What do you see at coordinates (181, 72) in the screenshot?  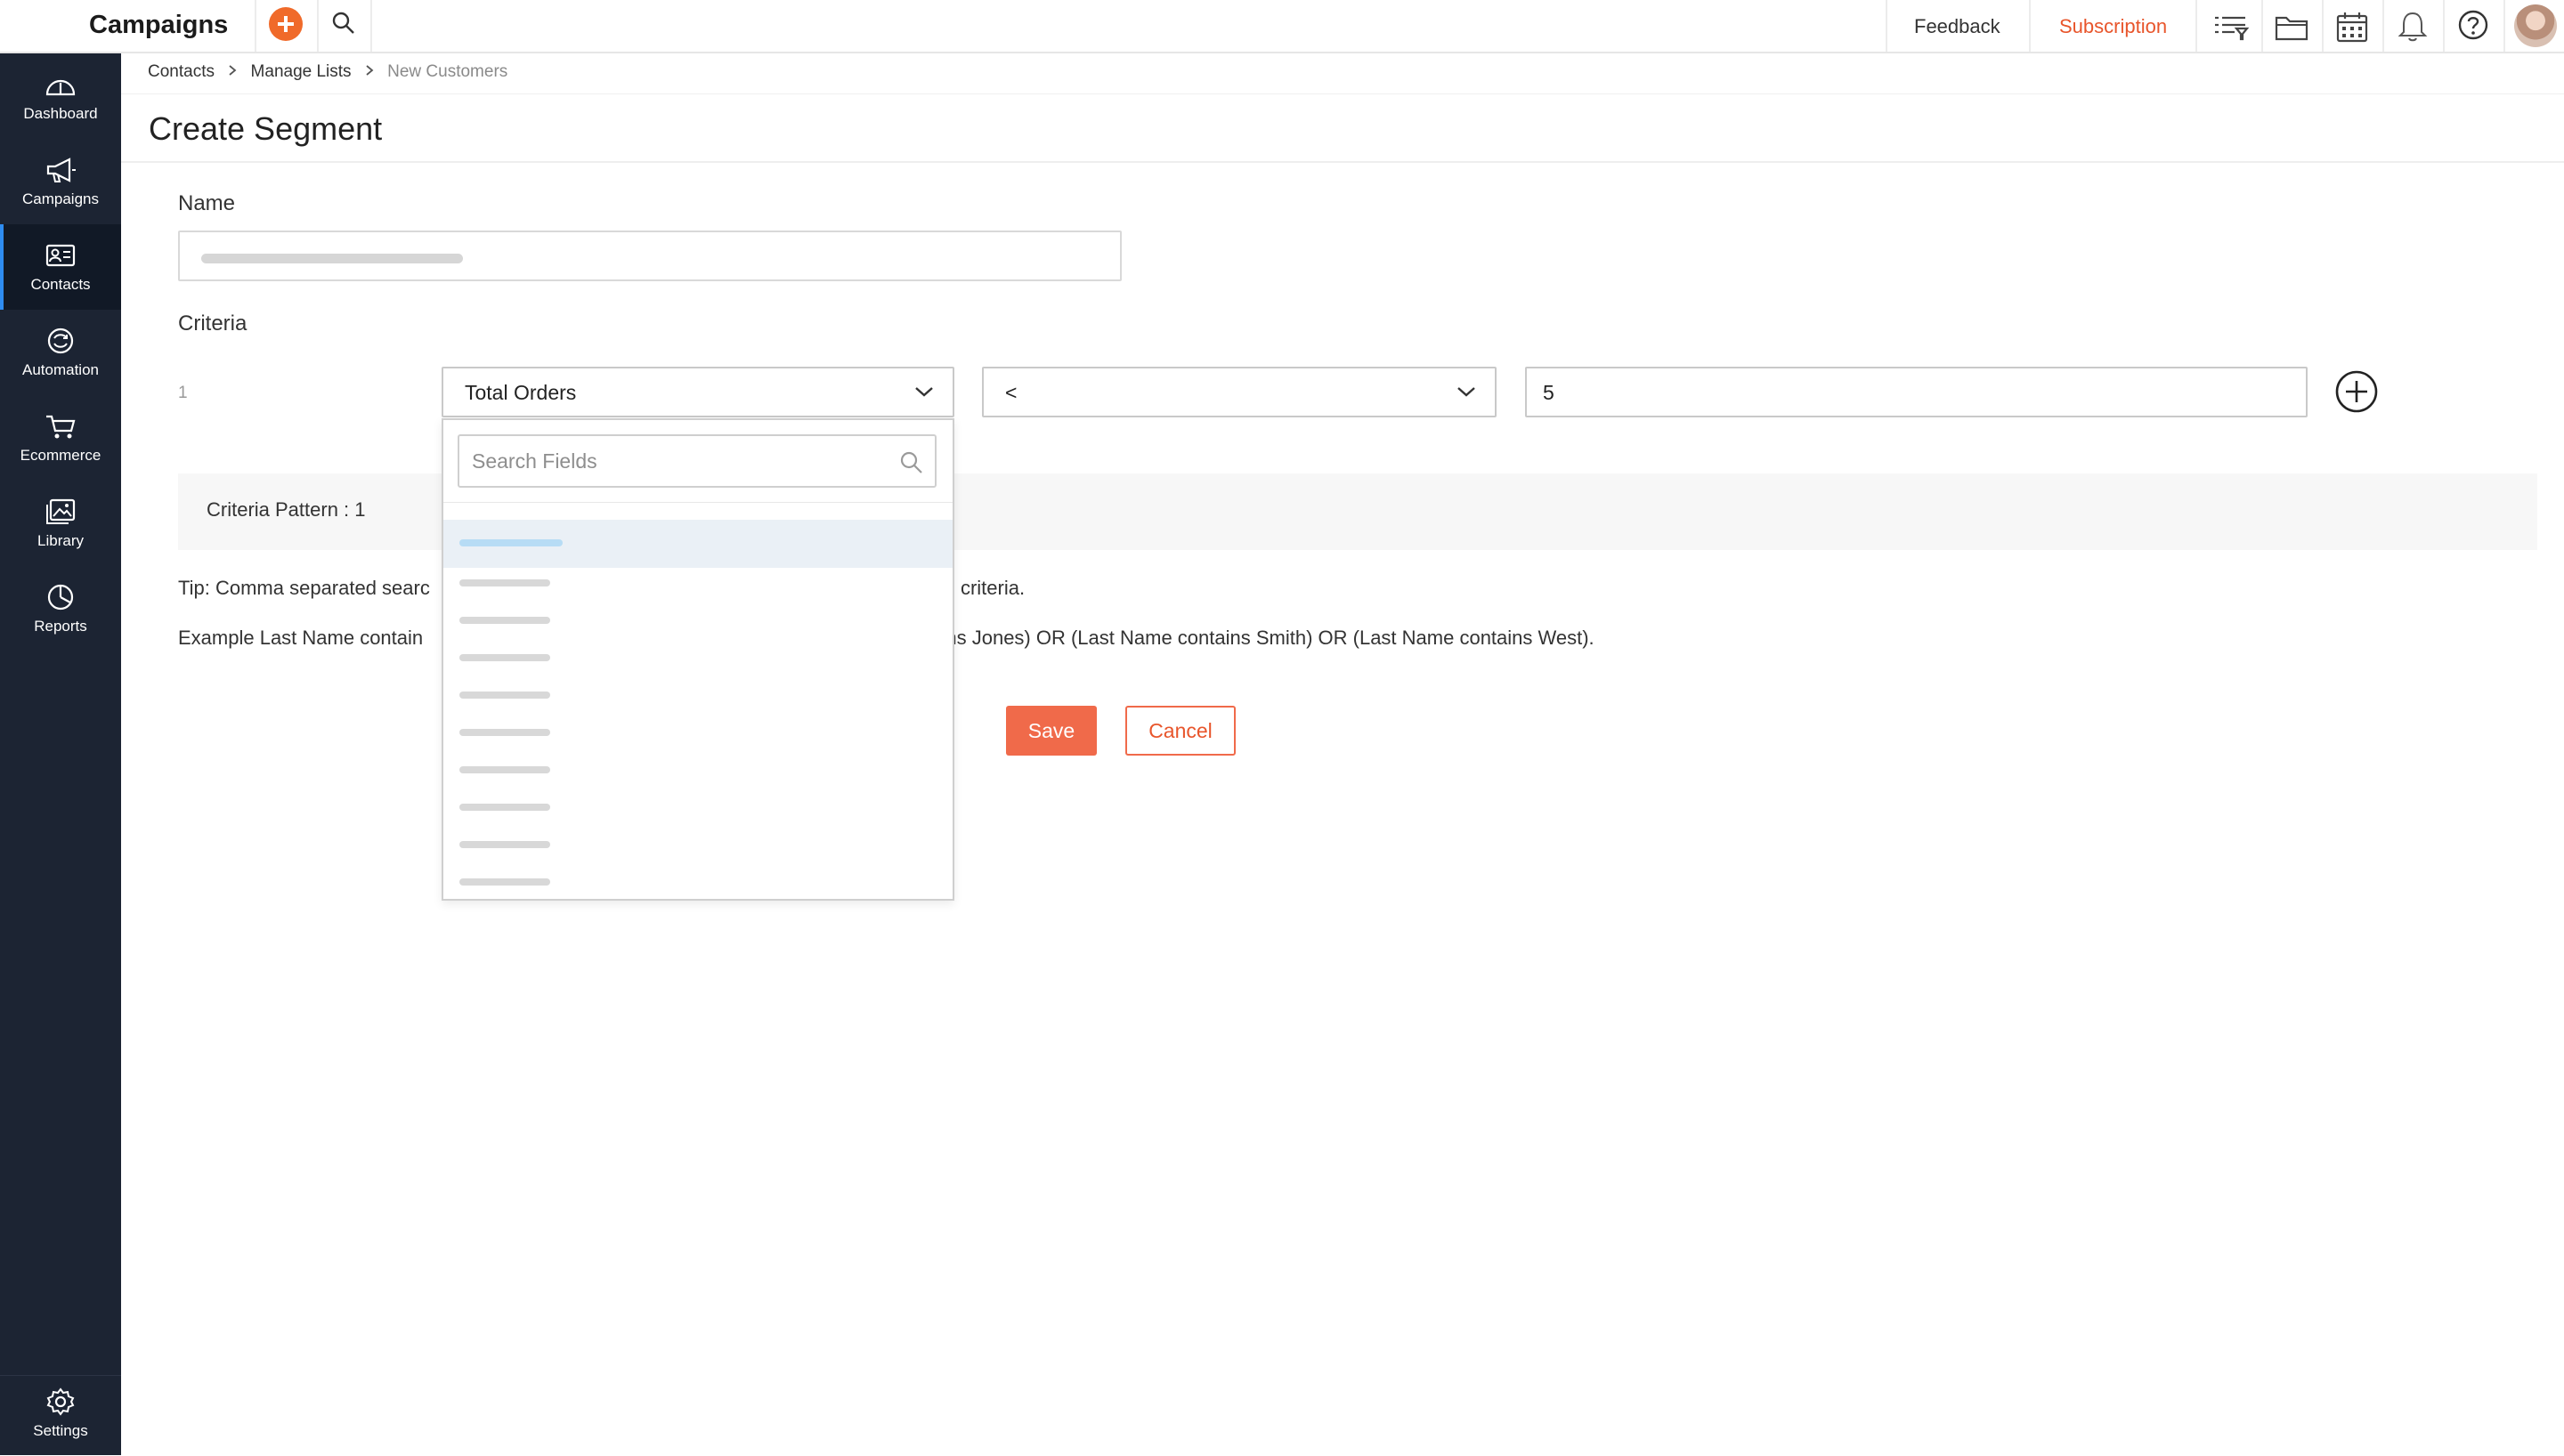 I see `breadcrumb-contacts: Contacts` at bounding box center [181, 72].